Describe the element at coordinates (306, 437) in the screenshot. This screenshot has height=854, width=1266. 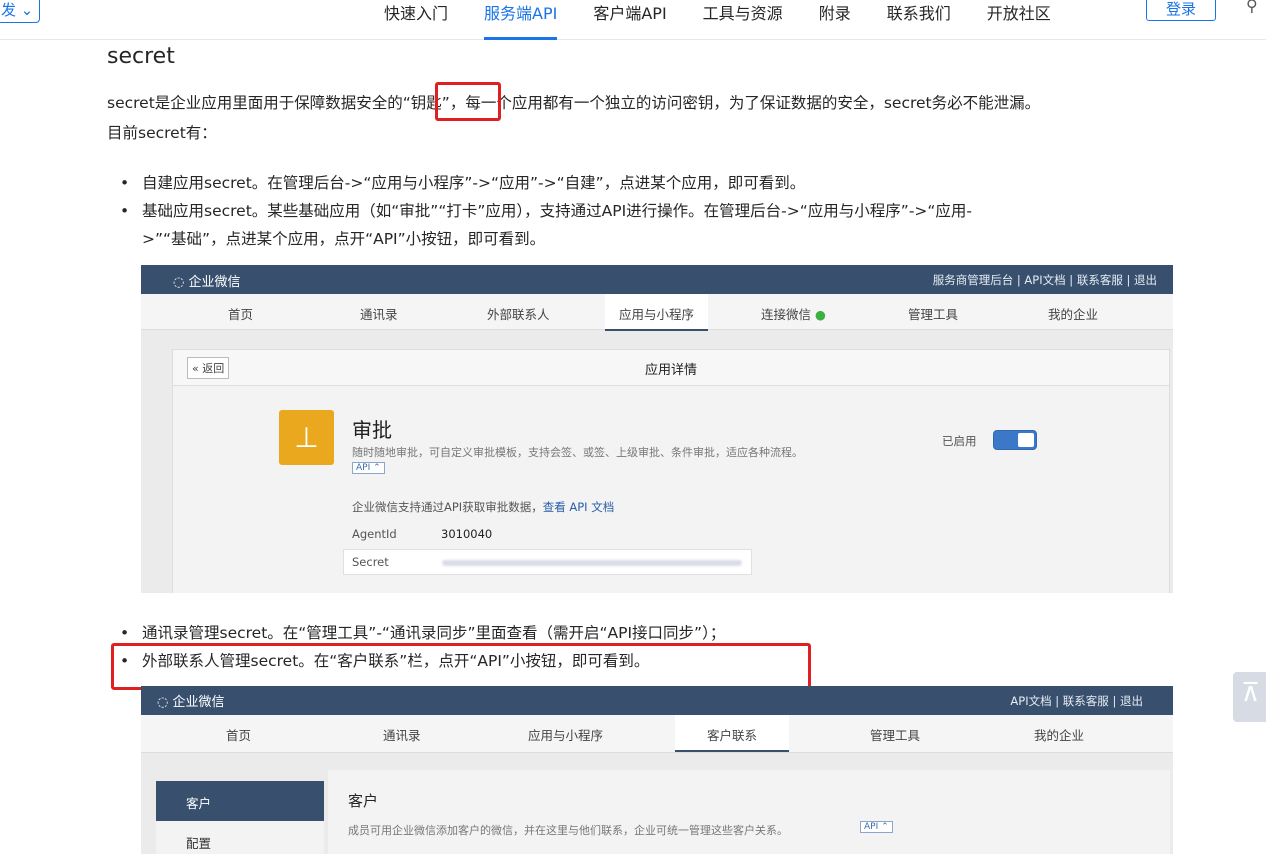
I see `approval-stamp-icon: ⊥` at that location.